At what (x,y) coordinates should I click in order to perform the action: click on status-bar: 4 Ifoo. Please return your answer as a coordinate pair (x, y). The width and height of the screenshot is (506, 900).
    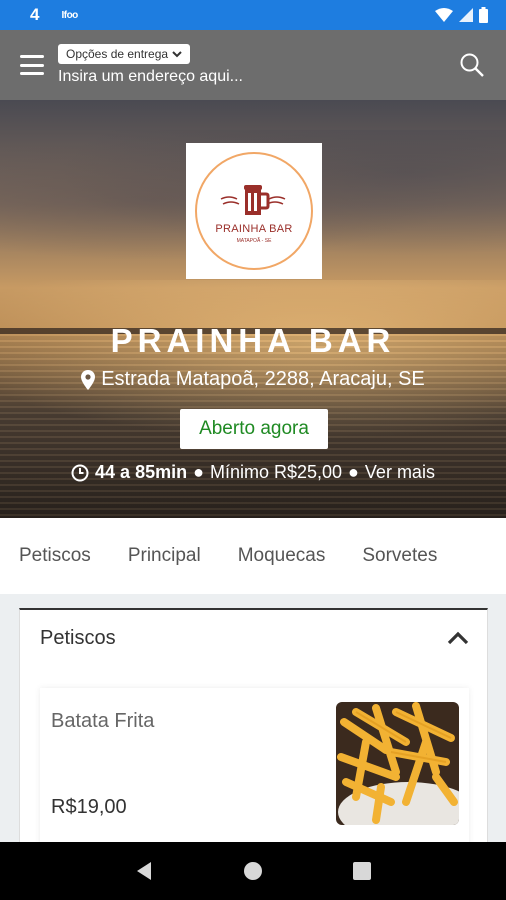
    Looking at the image, I should click on (253, 15).